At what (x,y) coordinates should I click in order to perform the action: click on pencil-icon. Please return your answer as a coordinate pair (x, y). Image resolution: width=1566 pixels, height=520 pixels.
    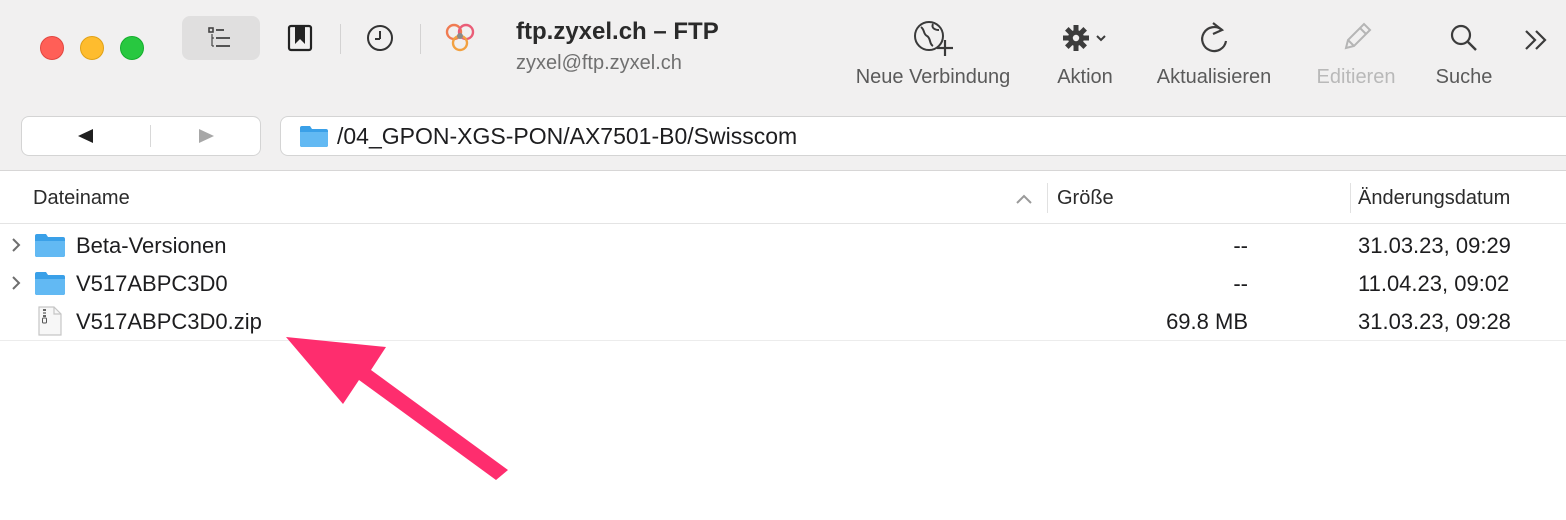
    Looking at the image, I should click on (1358, 36).